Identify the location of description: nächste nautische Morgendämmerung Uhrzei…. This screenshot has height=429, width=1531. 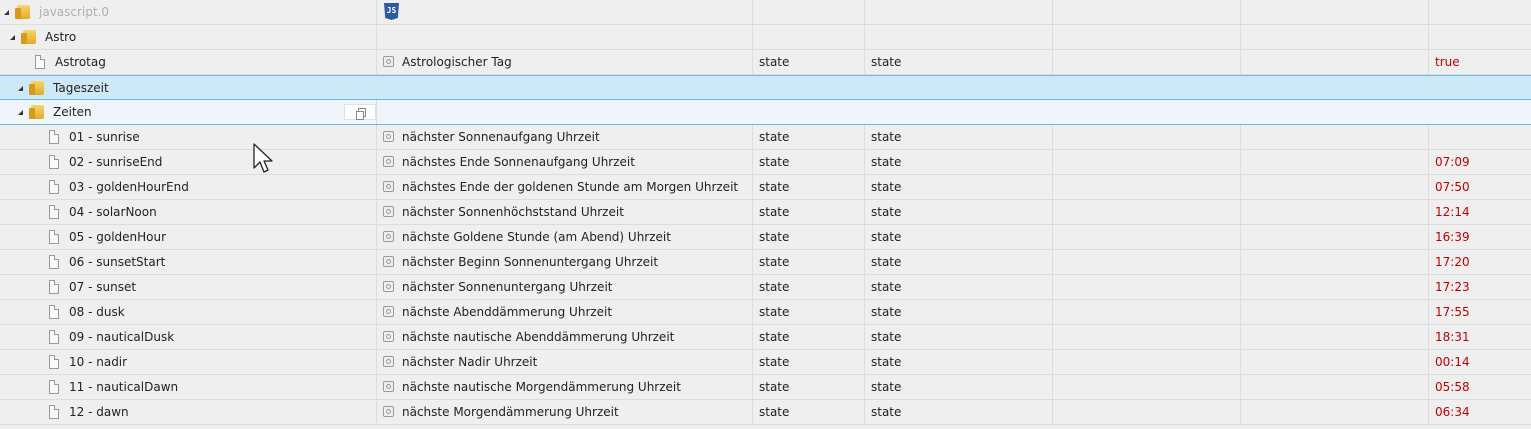
(541, 387).